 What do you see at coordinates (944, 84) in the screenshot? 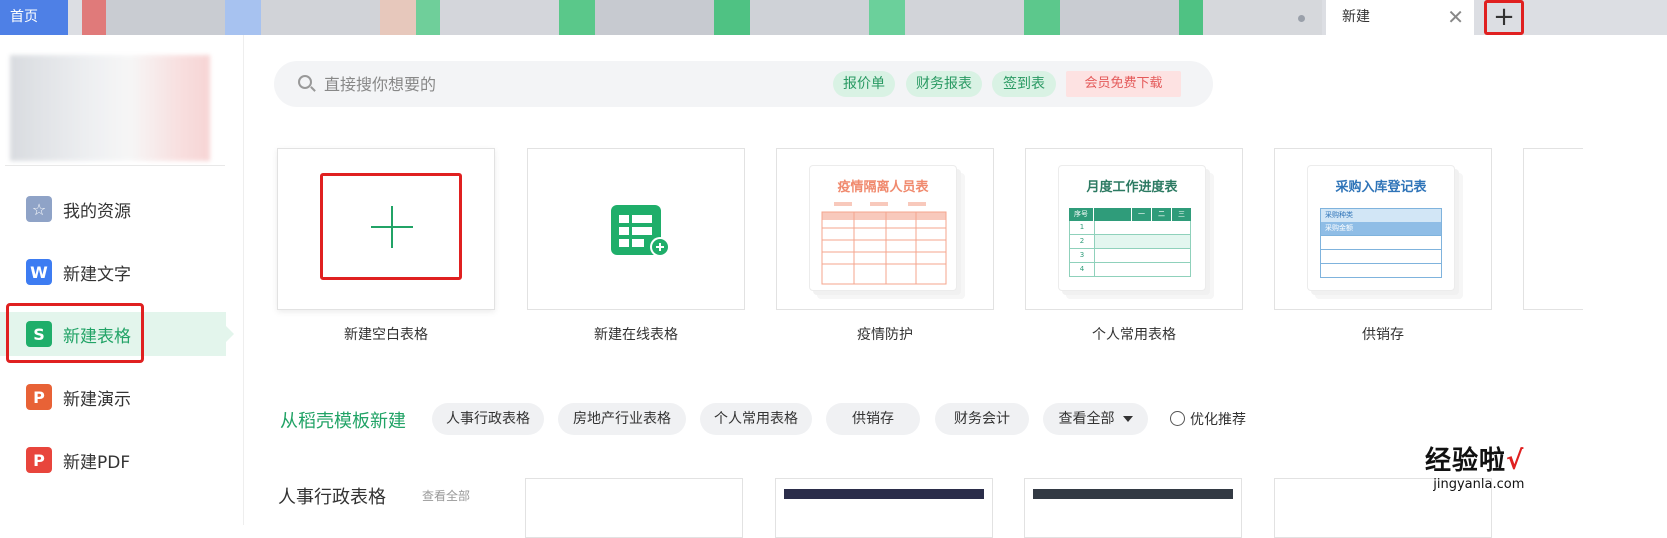
I see `chip-financial-report: 财务报表` at bounding box center [944, 84].